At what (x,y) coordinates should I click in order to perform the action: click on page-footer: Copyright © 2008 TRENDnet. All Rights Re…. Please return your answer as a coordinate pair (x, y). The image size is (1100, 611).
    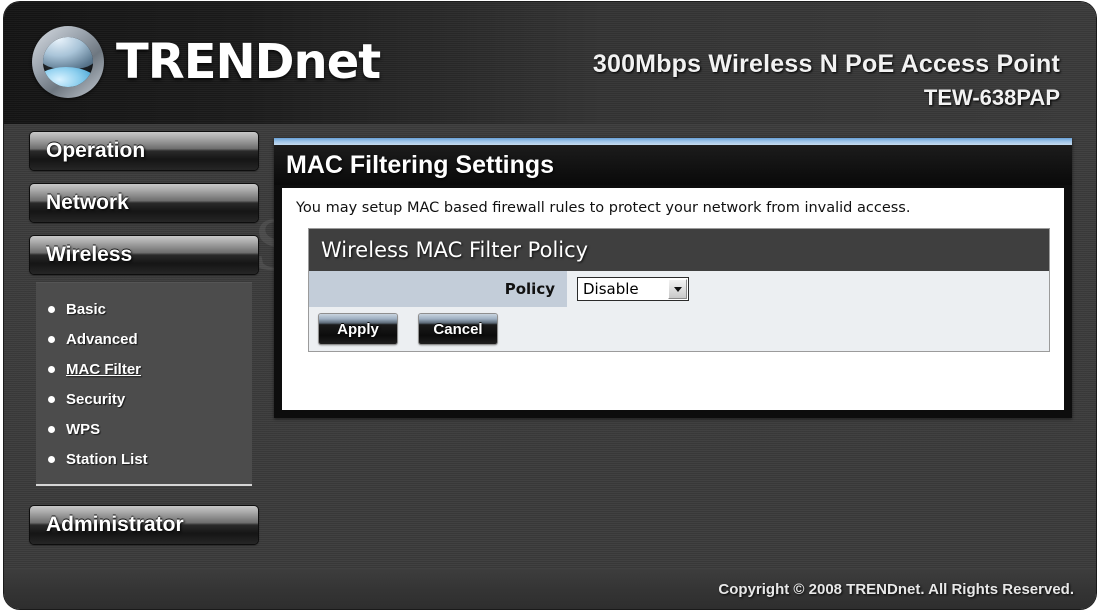
    Looking at the image, I should click on (550, 589).